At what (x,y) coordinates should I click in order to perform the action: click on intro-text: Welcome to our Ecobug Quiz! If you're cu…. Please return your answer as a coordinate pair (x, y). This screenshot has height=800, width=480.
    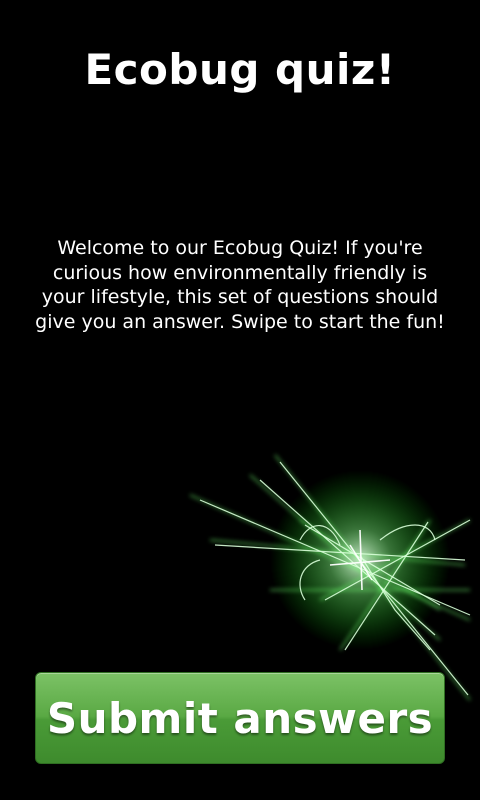
    Looking at the image, I should click on (240, 285).